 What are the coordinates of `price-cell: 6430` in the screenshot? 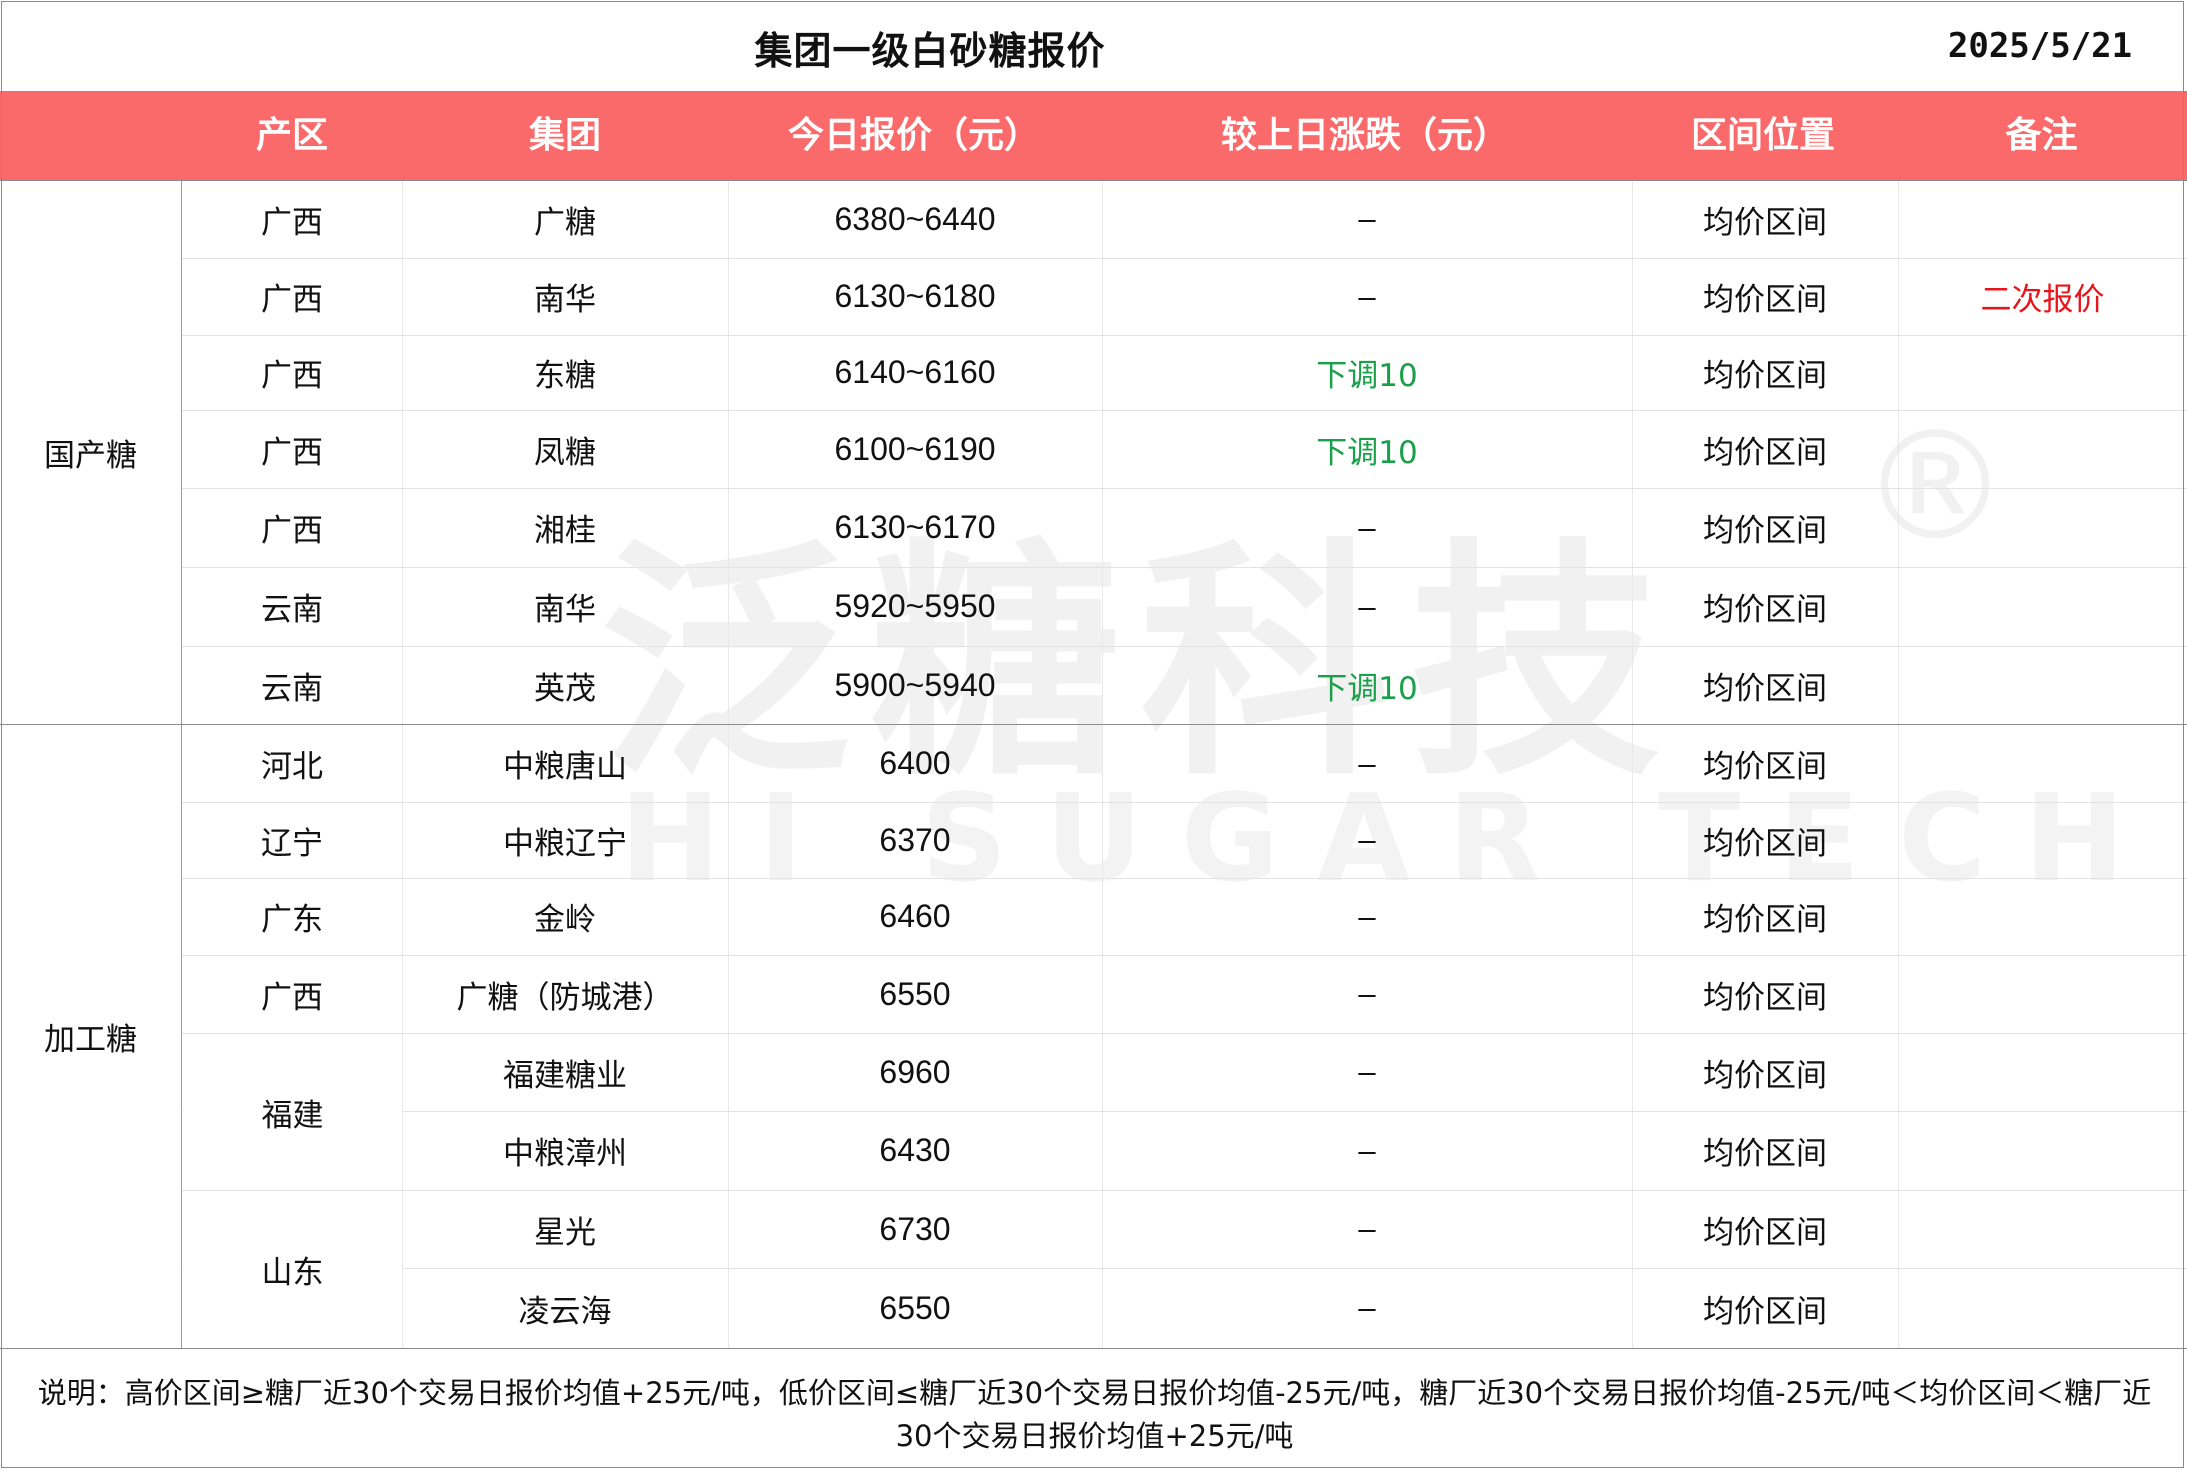 It's located at (915, 1150).